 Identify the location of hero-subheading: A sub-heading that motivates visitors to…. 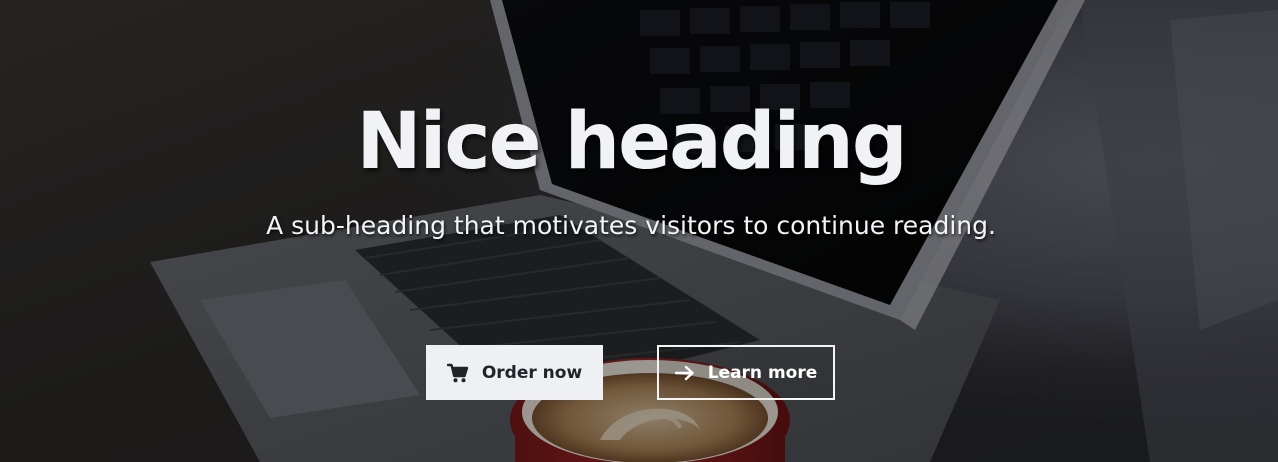
(631, 225).